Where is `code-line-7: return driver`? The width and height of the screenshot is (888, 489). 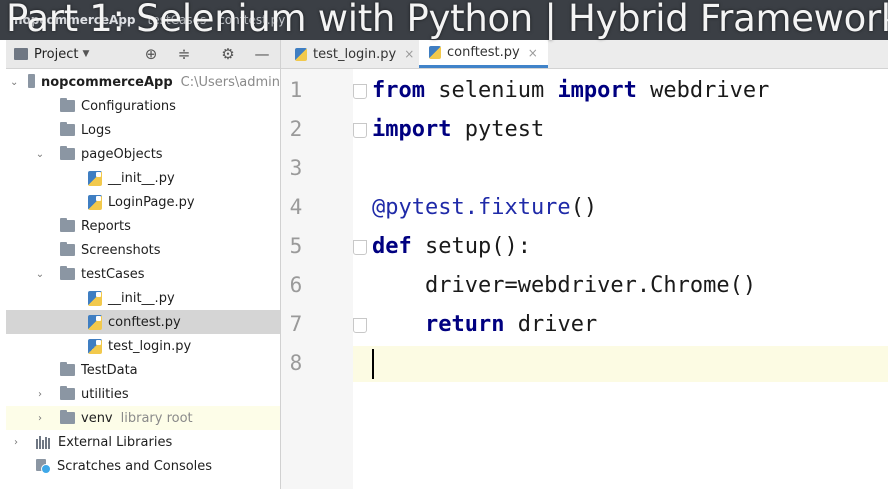 code-line-7: return driver is located at coordinates (484, 325).